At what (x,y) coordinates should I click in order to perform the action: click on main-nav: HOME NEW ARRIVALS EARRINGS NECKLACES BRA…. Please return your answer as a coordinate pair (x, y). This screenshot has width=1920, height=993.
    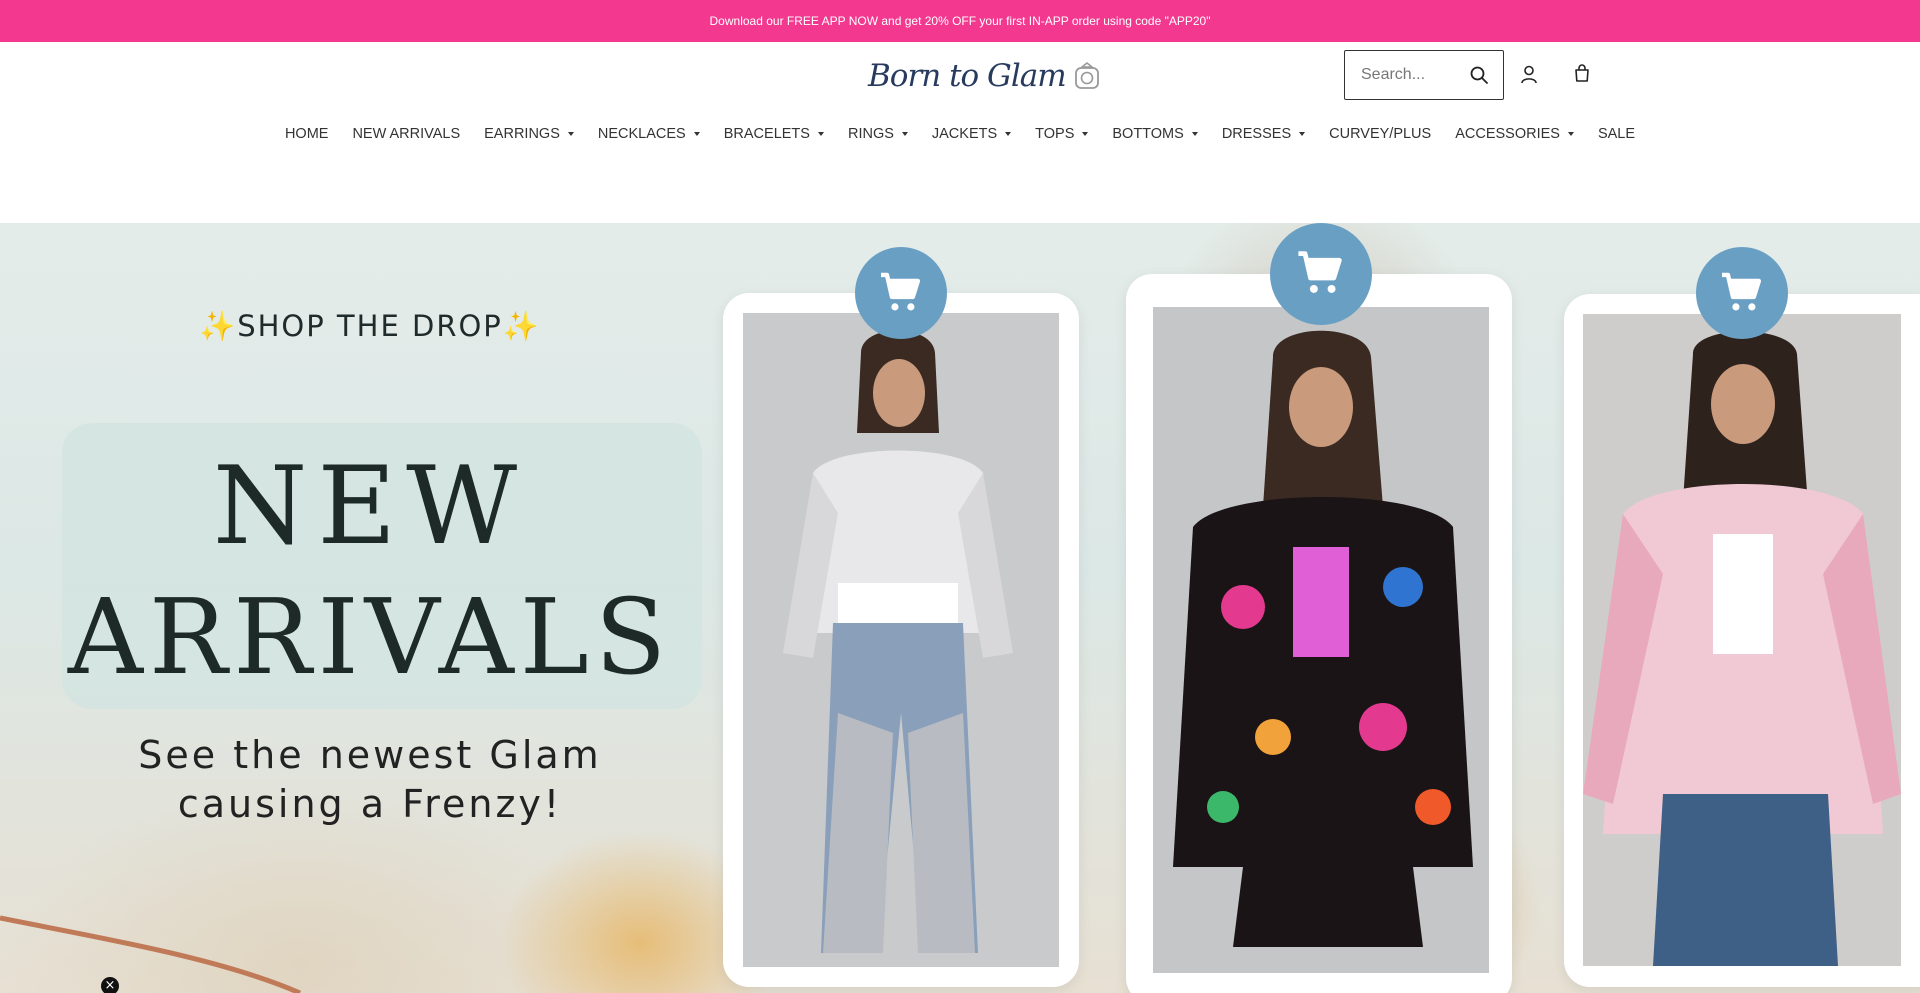
    Looking at the image, I should click on (960, 134).